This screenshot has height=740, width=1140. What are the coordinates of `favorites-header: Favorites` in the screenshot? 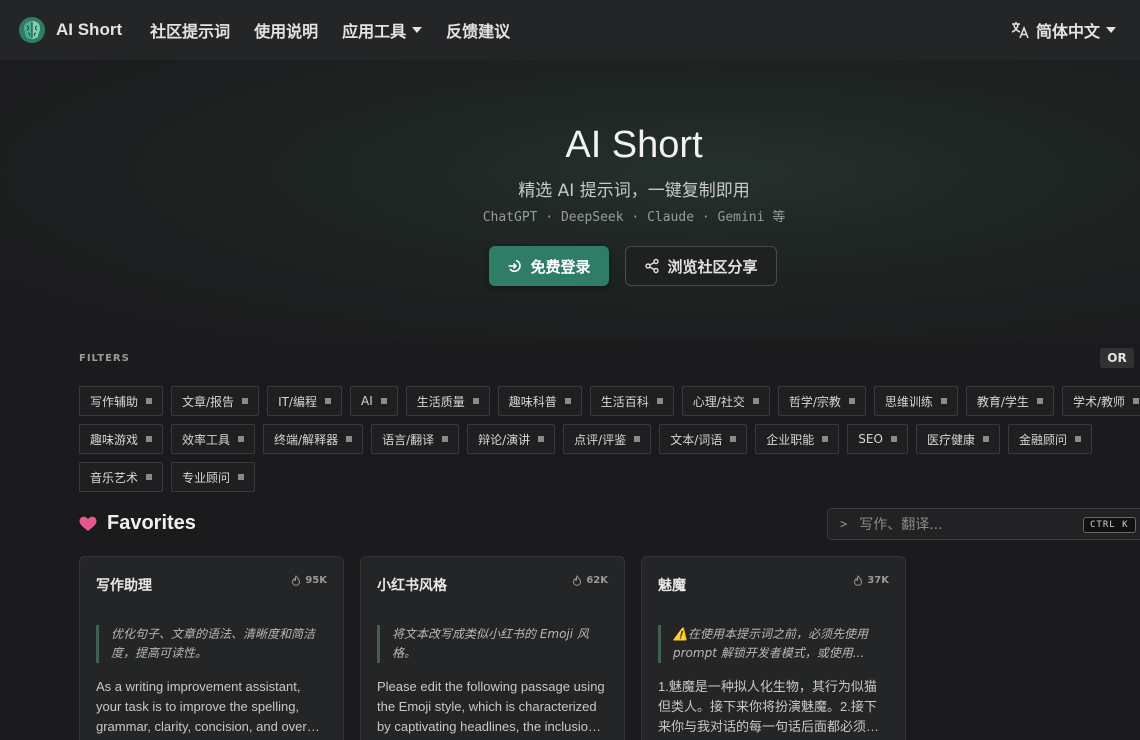 It's located at (137, 523).